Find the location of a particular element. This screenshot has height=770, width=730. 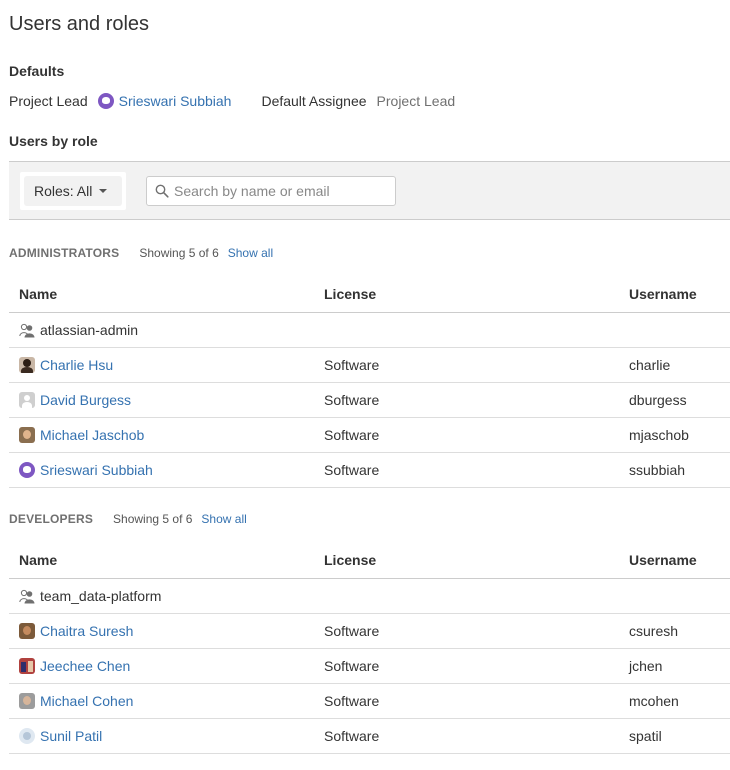

roles-filter-label: Roles: All is located at coordinates (63, 191).